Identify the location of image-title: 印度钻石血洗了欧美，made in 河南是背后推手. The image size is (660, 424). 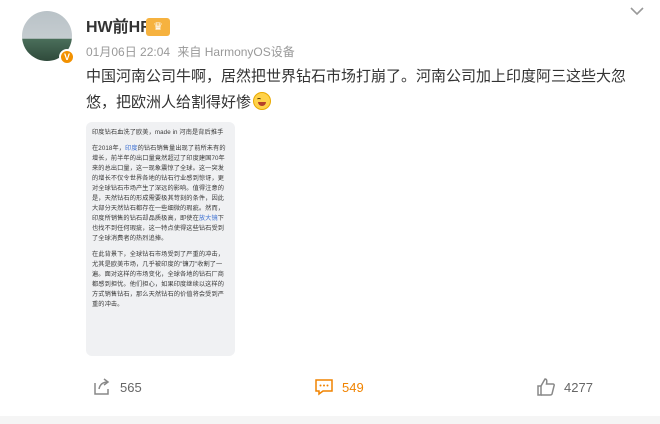
(158, 132).